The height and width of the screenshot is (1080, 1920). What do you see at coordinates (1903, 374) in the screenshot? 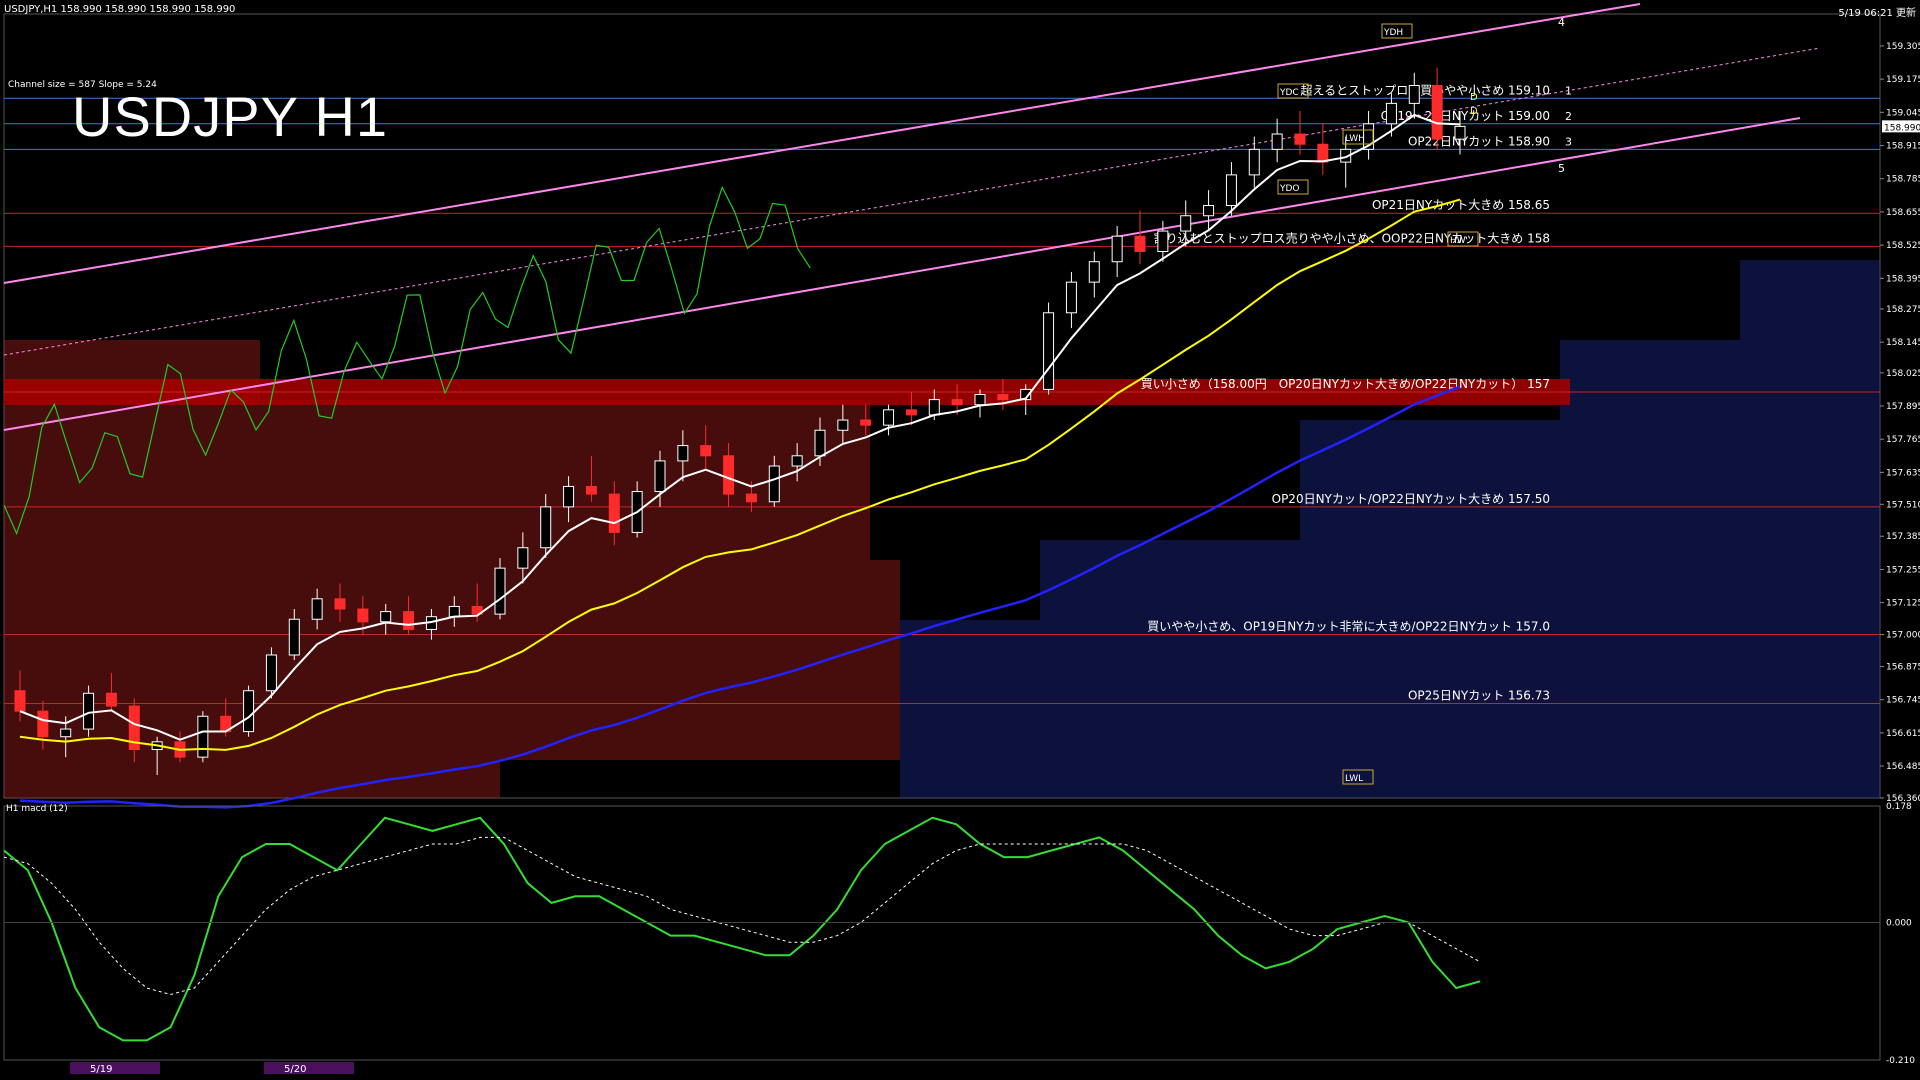
I see `y-tick-label: 158.025` at bounding box center [1903, 374].